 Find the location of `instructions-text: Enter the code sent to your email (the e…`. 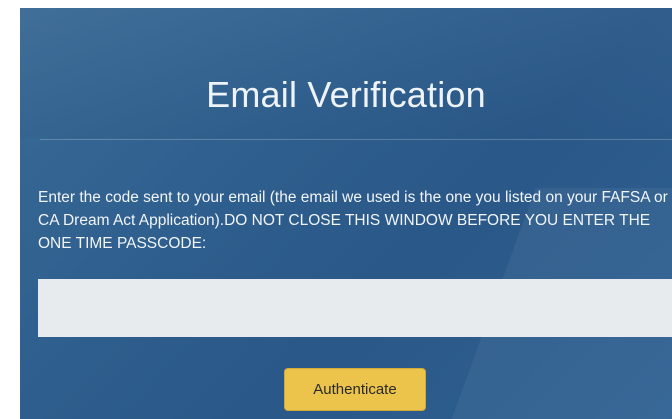

instructions-text: Enter the code sent to your email (the e… is located at coordinates (353, 220).